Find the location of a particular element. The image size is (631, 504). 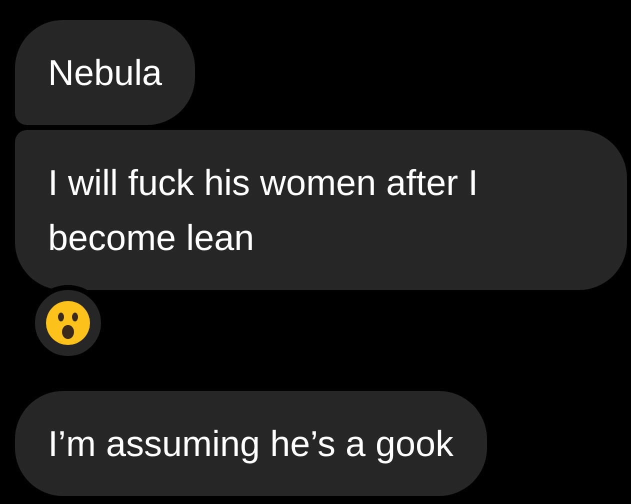

surprised-face-icon is located at coordinates (68, 323).